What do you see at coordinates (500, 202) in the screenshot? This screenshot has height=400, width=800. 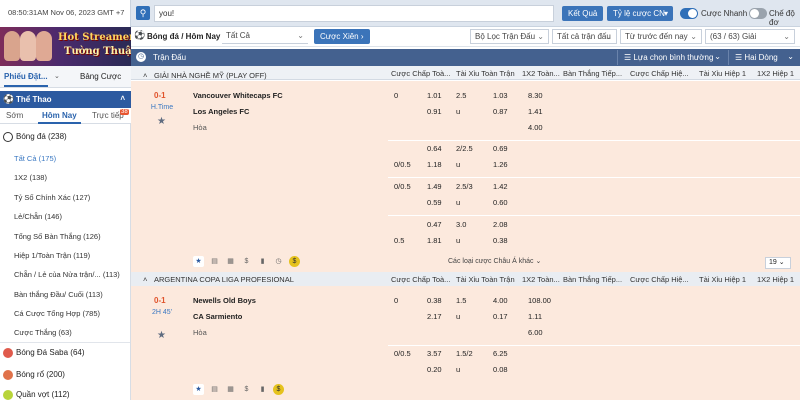 I see `odds-cell: 0.60` at bounding box center [500, 202].